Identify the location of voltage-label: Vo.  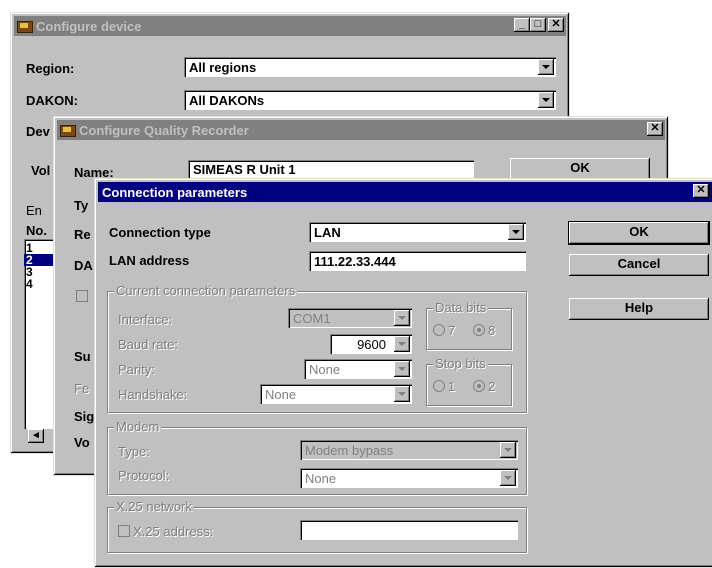
(82, 442).